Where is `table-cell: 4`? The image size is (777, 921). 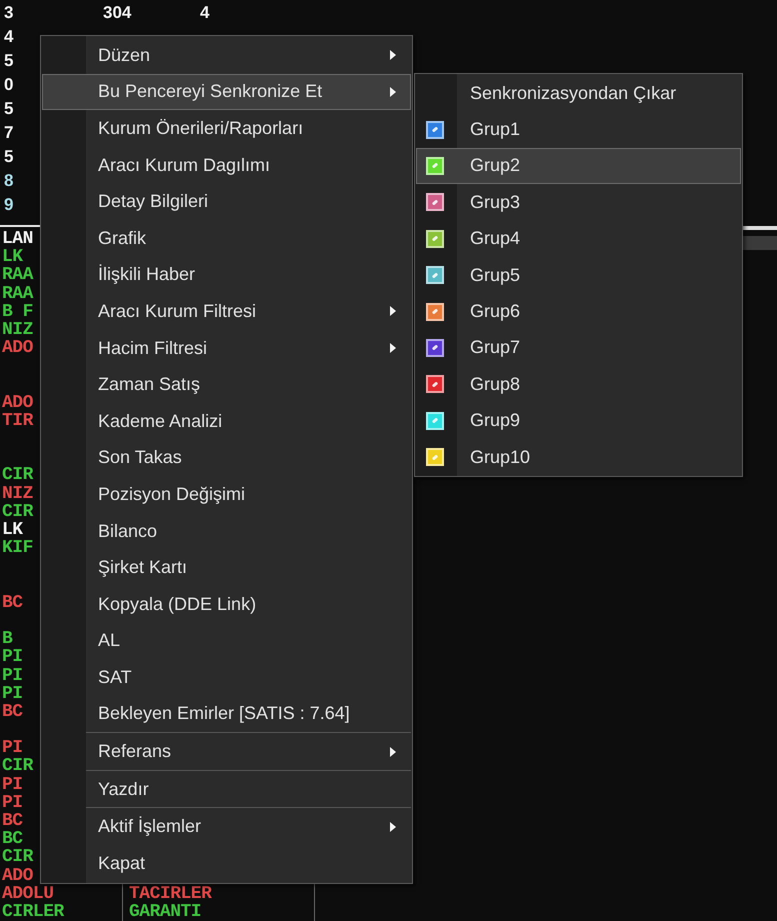
table-cell: 4 is located at coordinates (205, 13).